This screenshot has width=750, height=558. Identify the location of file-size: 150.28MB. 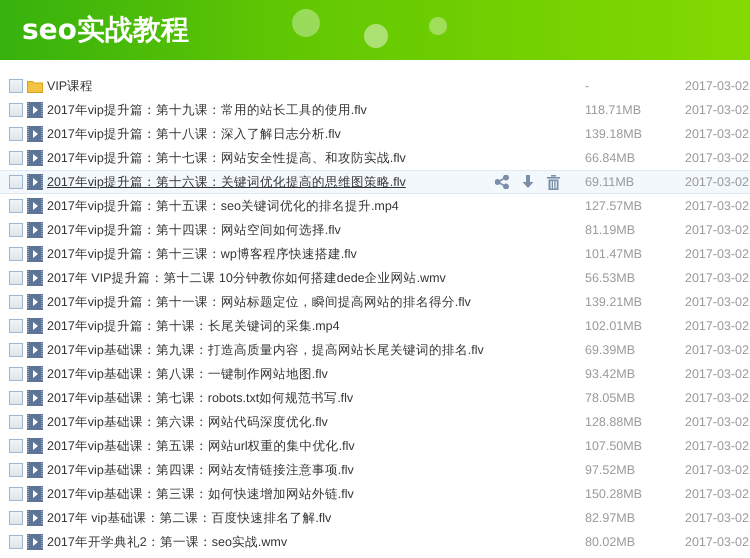
(613, 494).